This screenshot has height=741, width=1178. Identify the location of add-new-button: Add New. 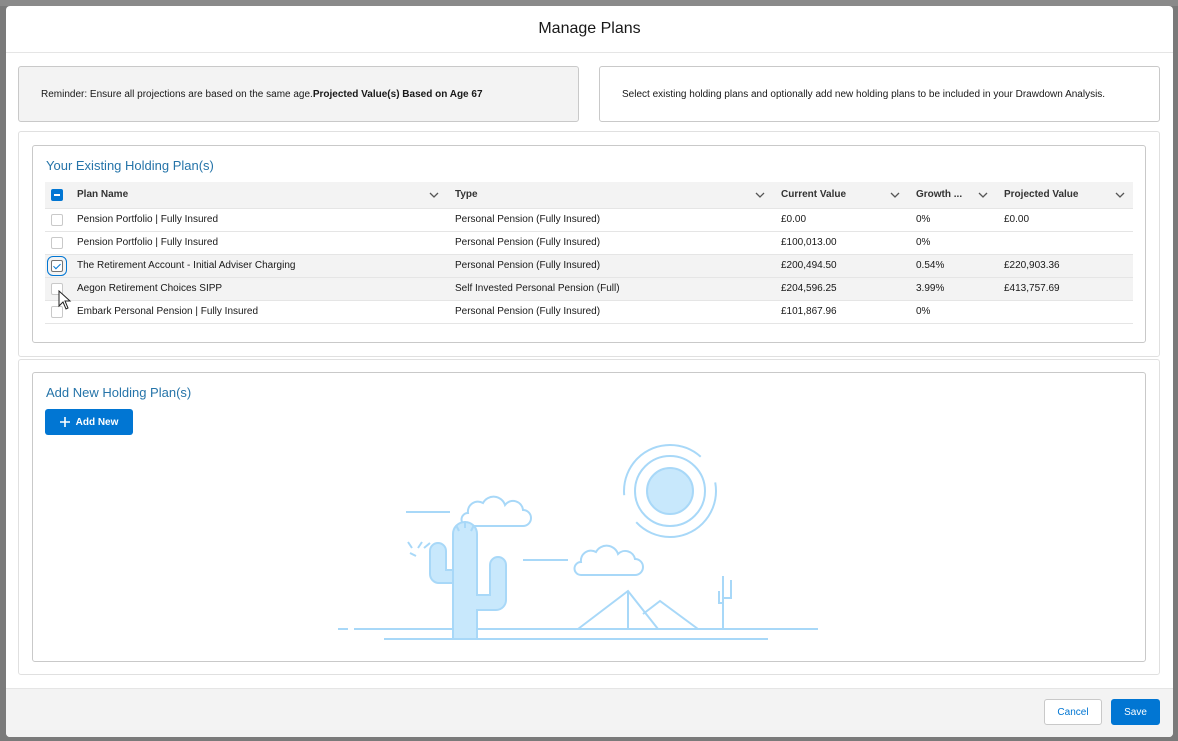
(89, 422).